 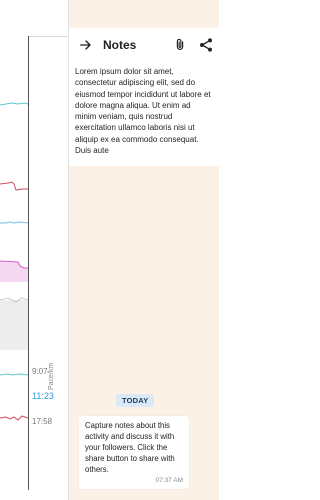 I want to click on paperclip-icon, so click(x=180, y=45).